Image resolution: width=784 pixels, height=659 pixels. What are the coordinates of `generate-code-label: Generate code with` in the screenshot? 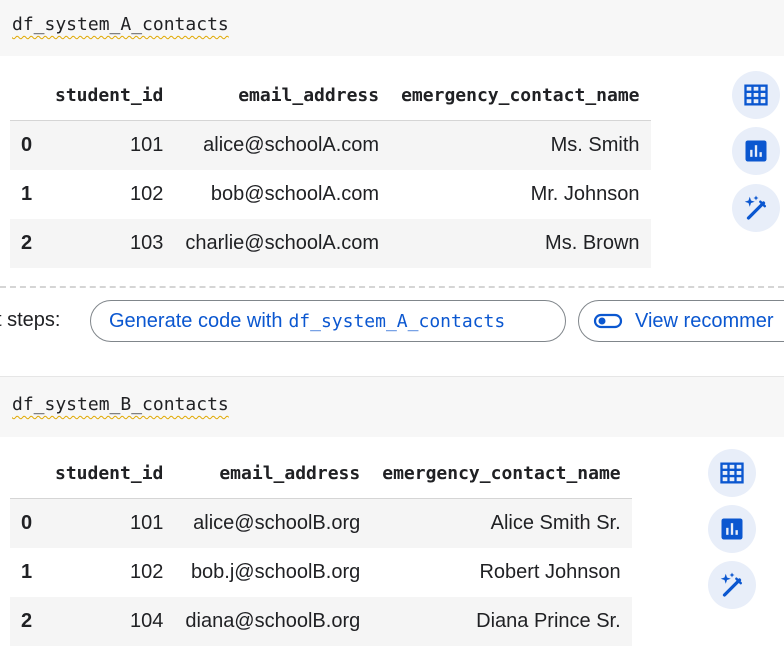 It's located at (196, 320).